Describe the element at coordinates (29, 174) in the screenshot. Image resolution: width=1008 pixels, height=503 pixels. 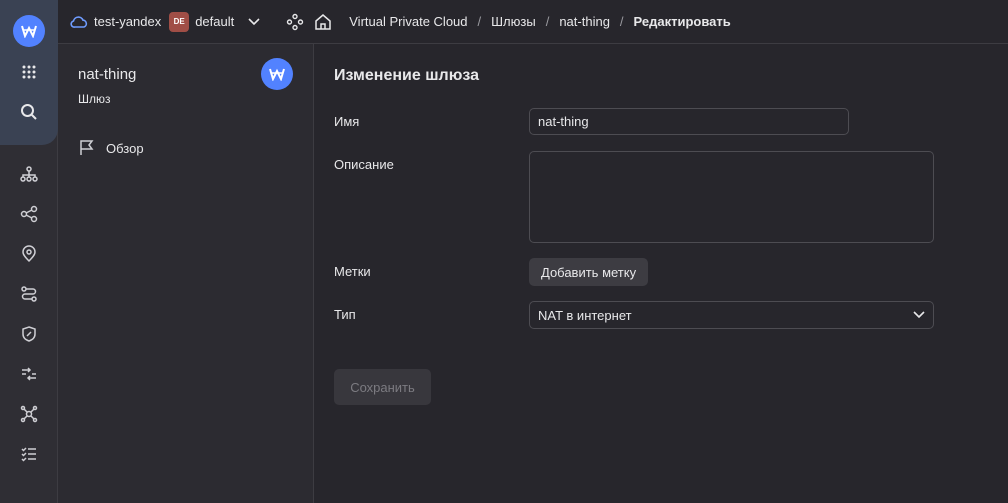
I see `network-icon` at that location.